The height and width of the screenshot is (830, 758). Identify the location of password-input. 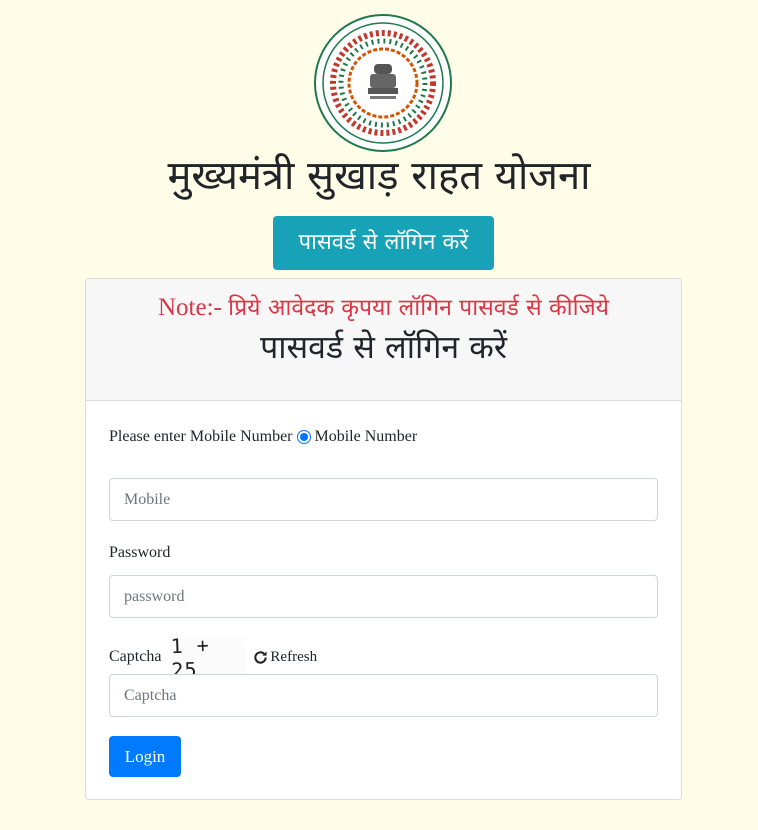
(383, 596).